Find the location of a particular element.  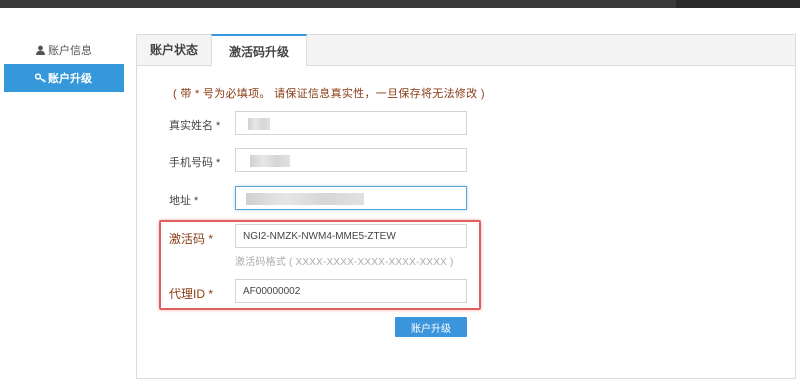

sidebar: 账户信息 账户升级 is located at coordinates (64, 64).